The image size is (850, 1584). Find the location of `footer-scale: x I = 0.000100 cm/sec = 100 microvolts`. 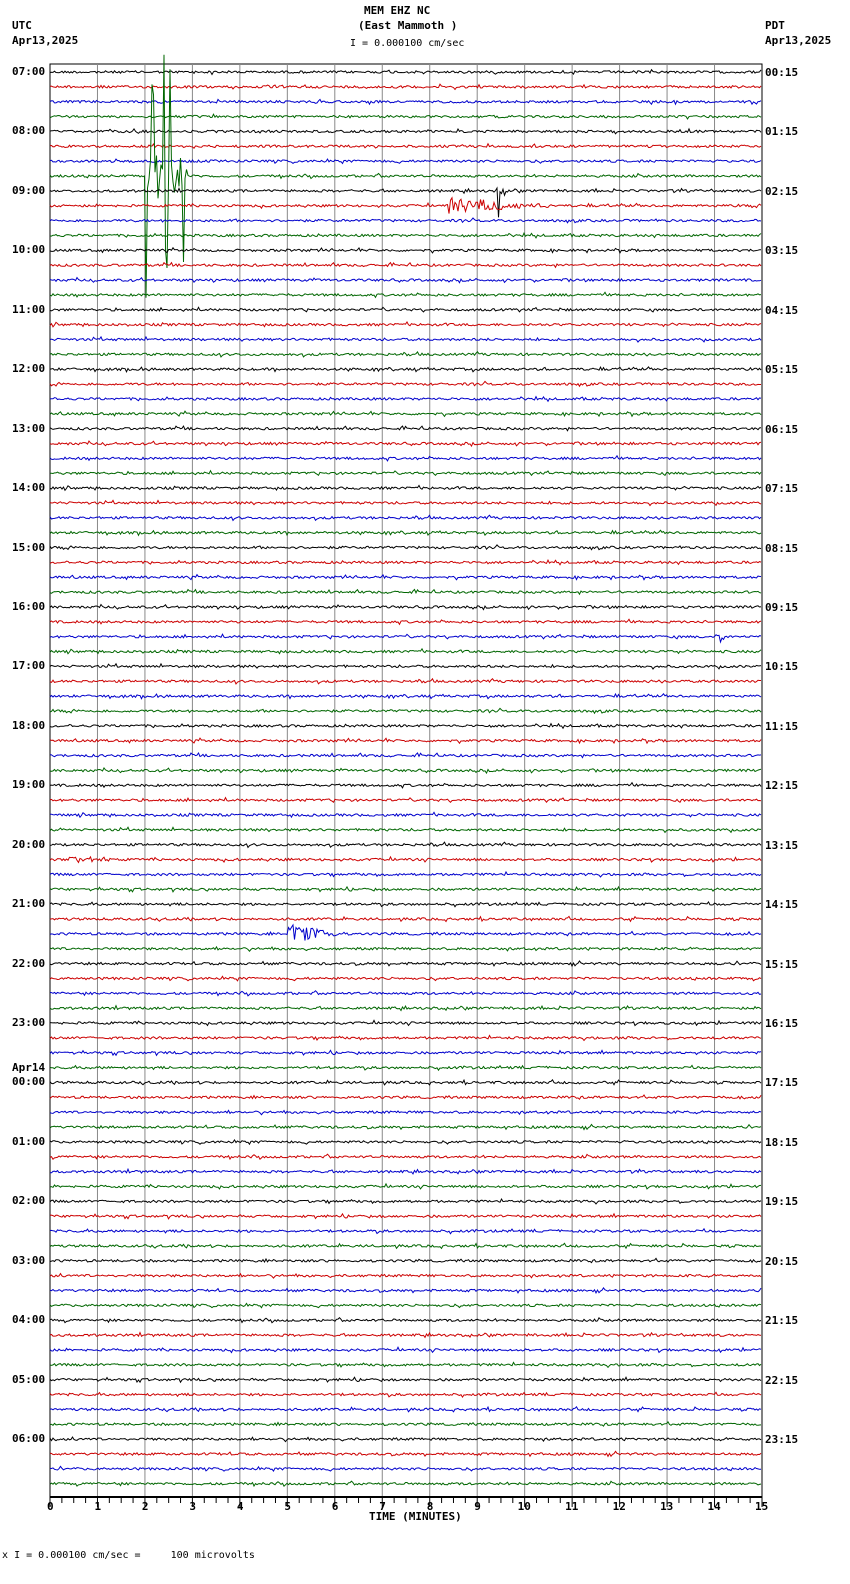

footer-scale: x I = 0.000100 cm/sec = 100 microvolts is located at coordinates (128, 1555).